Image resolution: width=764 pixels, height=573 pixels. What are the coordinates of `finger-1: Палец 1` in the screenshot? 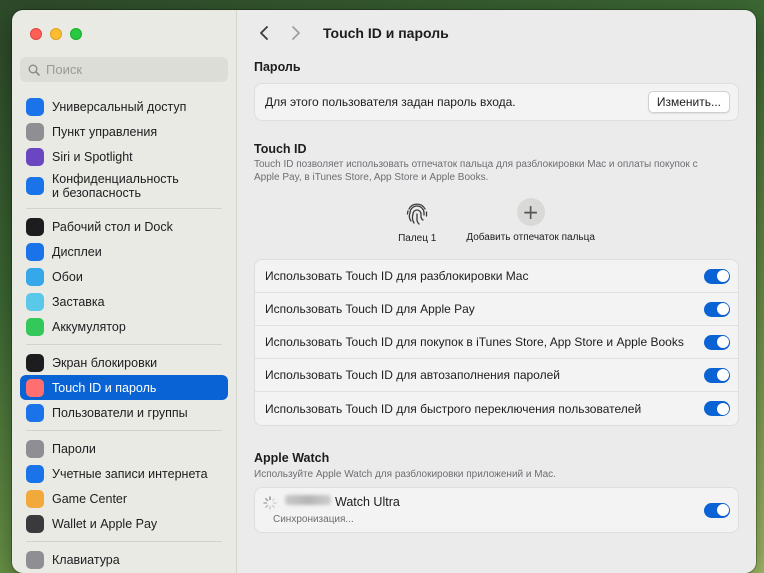 It's located at (417, 221).